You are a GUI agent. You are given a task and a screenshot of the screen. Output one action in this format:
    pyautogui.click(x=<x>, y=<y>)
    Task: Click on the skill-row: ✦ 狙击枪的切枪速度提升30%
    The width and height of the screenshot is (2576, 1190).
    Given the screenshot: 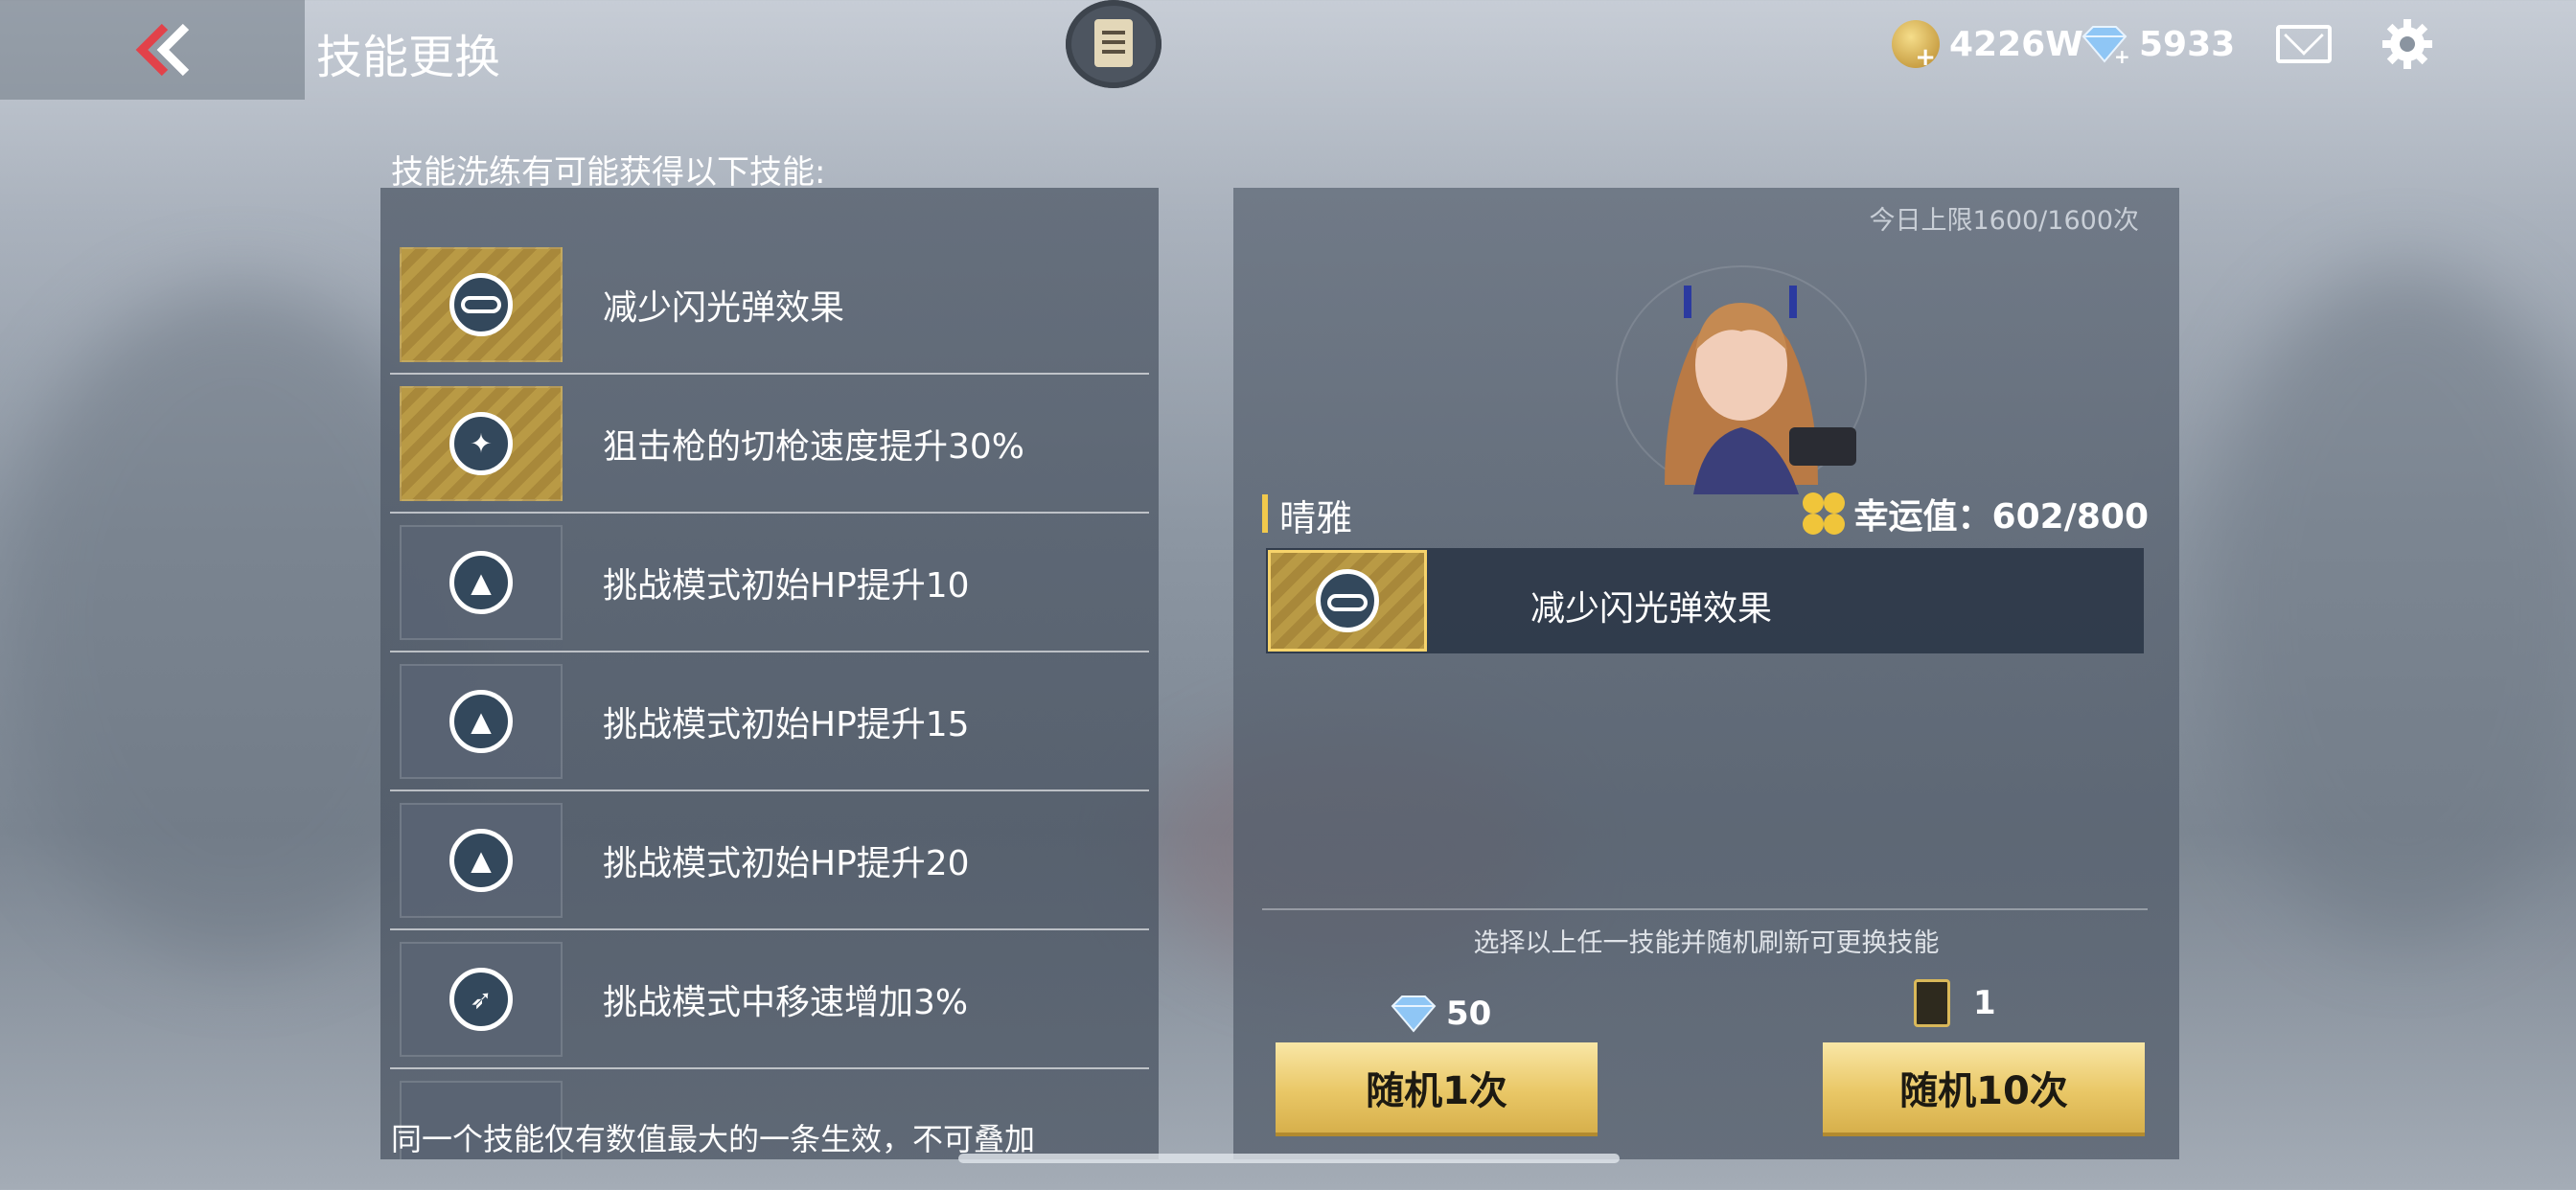 What is the action you would take?
    pyautogui.click(x=769, y=444)
    